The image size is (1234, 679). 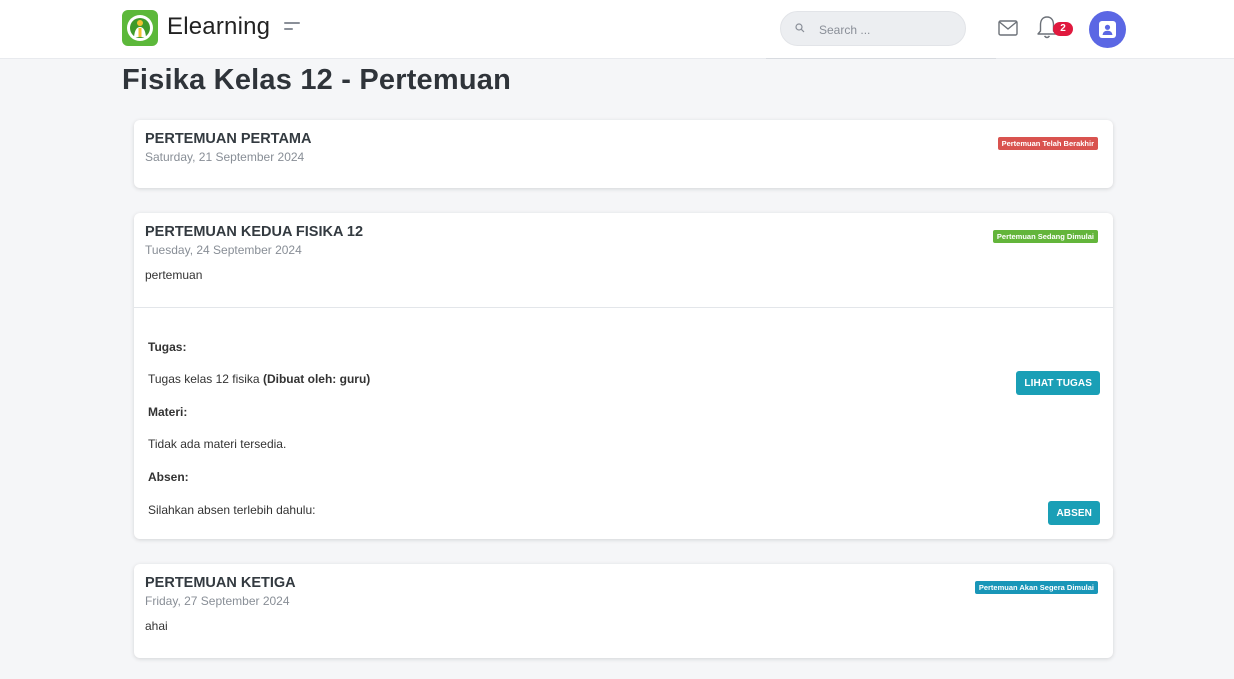 I want to click on card-divider, so click(x=623, y=307).